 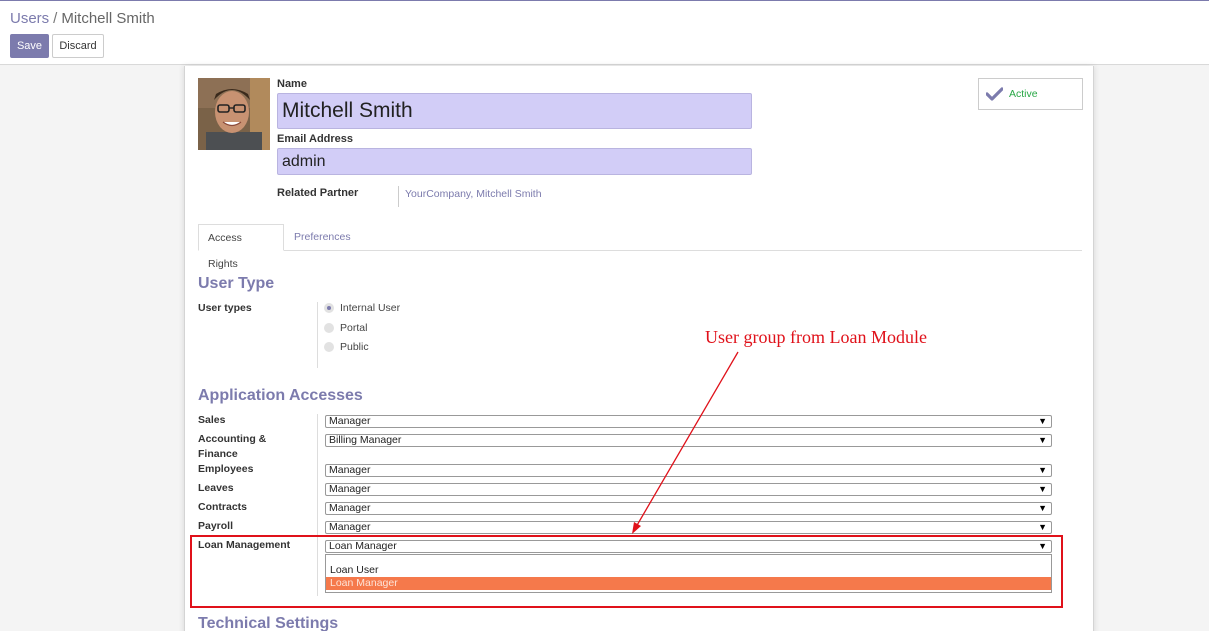 I want to click on breadcrumb: Users / Mitchell Smith, so click(x=82, y=18).